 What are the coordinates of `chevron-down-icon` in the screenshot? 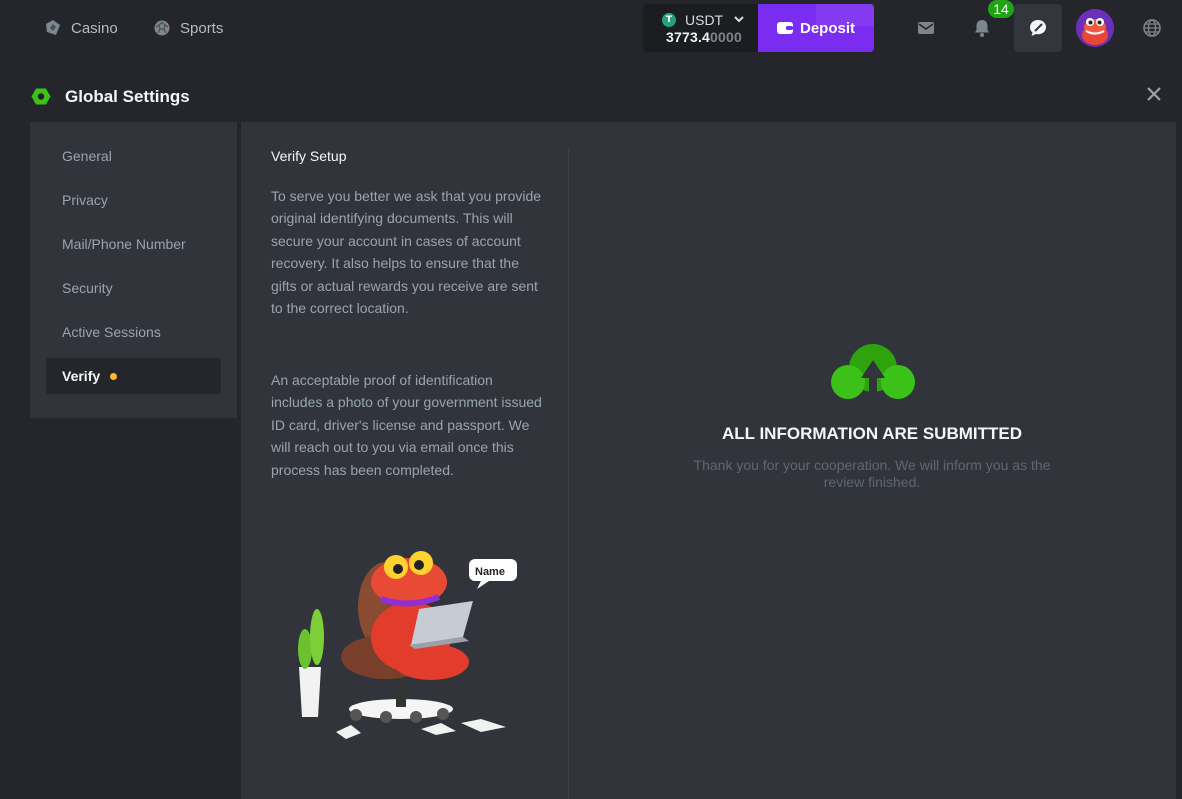 It's located at (739, 19).